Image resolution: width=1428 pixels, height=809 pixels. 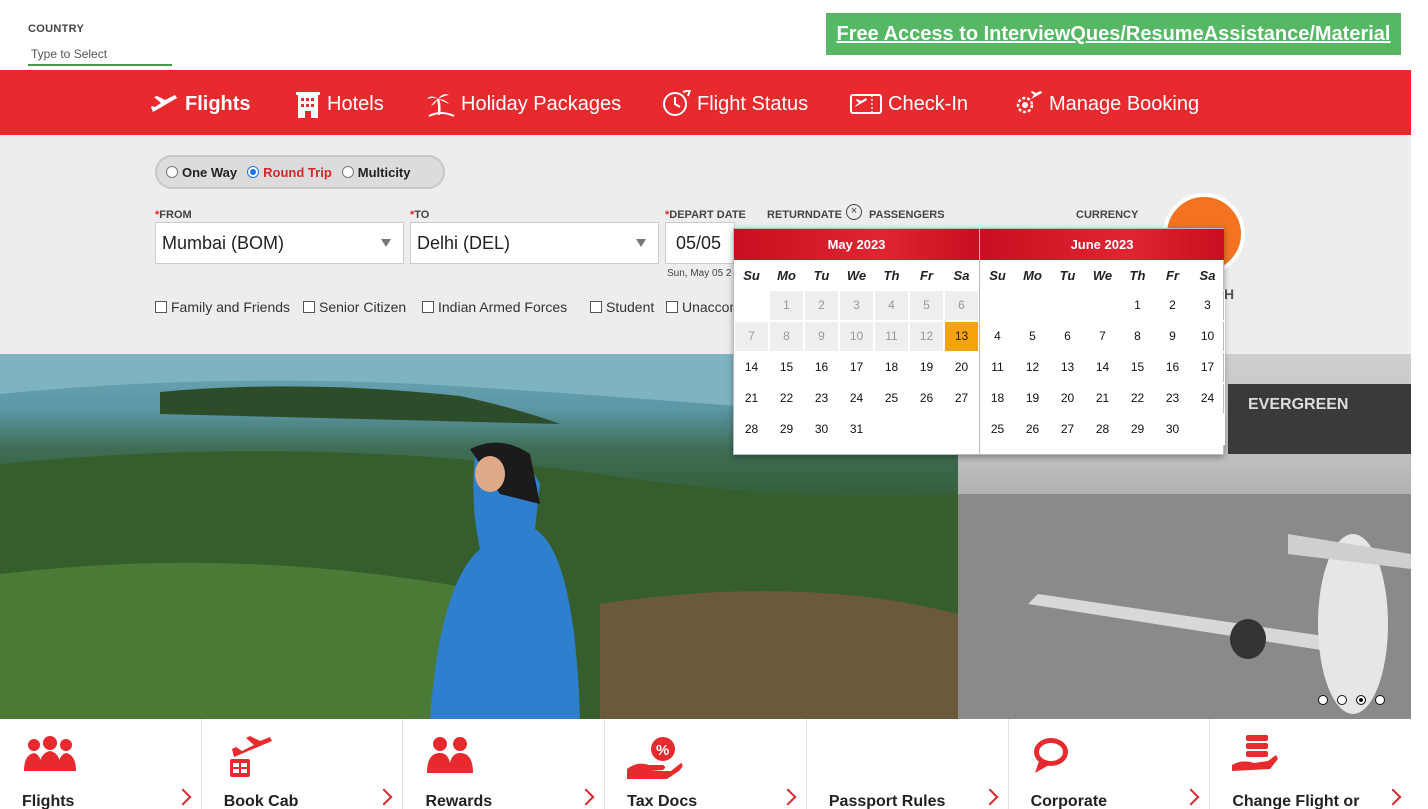 I want to click on nav-flight-status: Flight Status, so click(x=734, y=104).